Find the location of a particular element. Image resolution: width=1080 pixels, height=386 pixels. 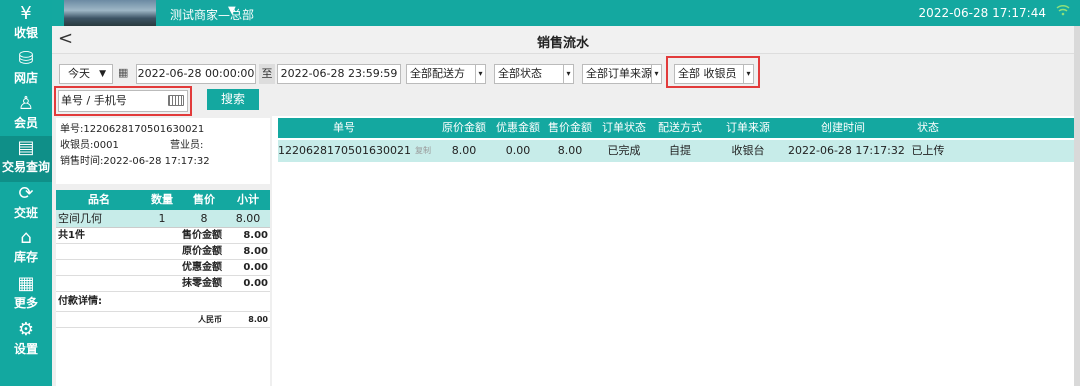

status-select: 全部状态 ▾ is located at coordinates (534, 74).